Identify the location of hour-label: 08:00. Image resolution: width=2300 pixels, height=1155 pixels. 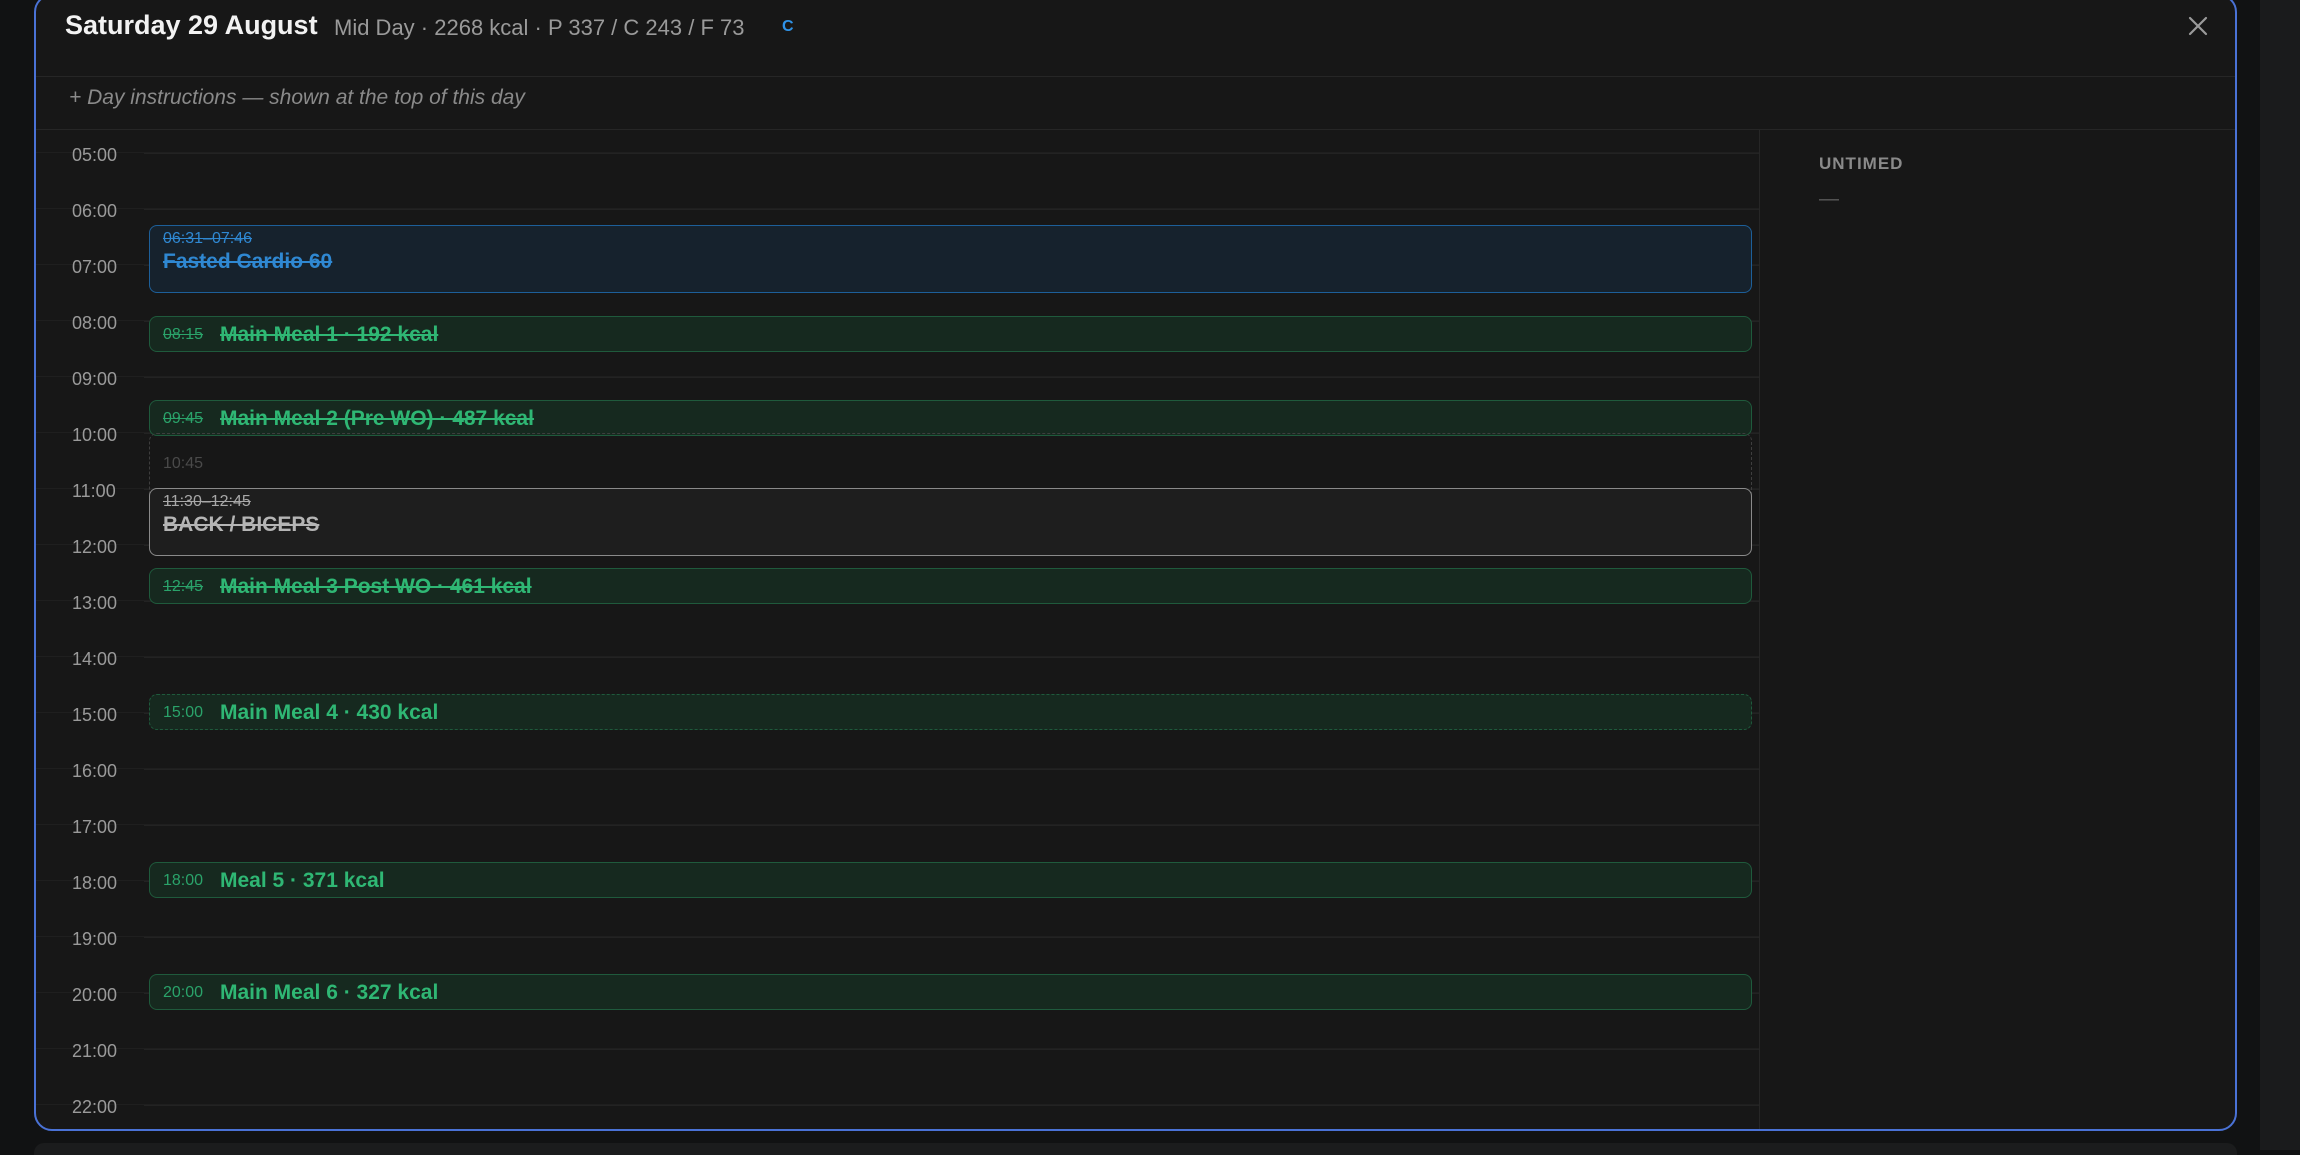
(95, 323).